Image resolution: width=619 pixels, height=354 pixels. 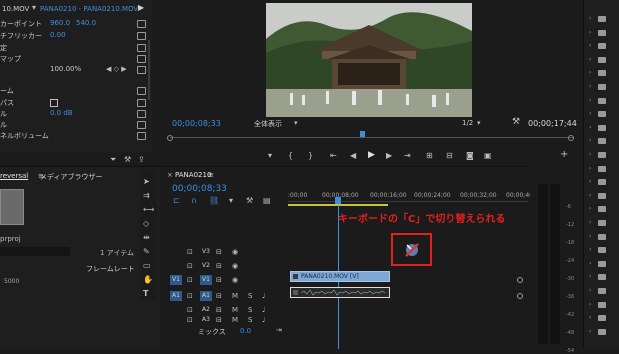 What do you see at coordinates (146, 182) in the screenshot?
I see `selection-tool-icon: ➤` at bounding box center [146, 182].